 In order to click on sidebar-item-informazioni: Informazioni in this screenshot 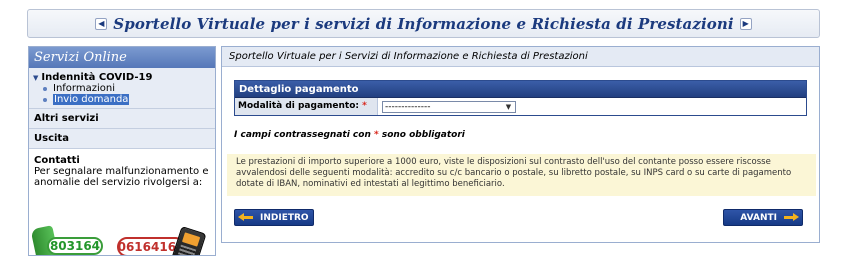, I will do `click(124, 88)`.